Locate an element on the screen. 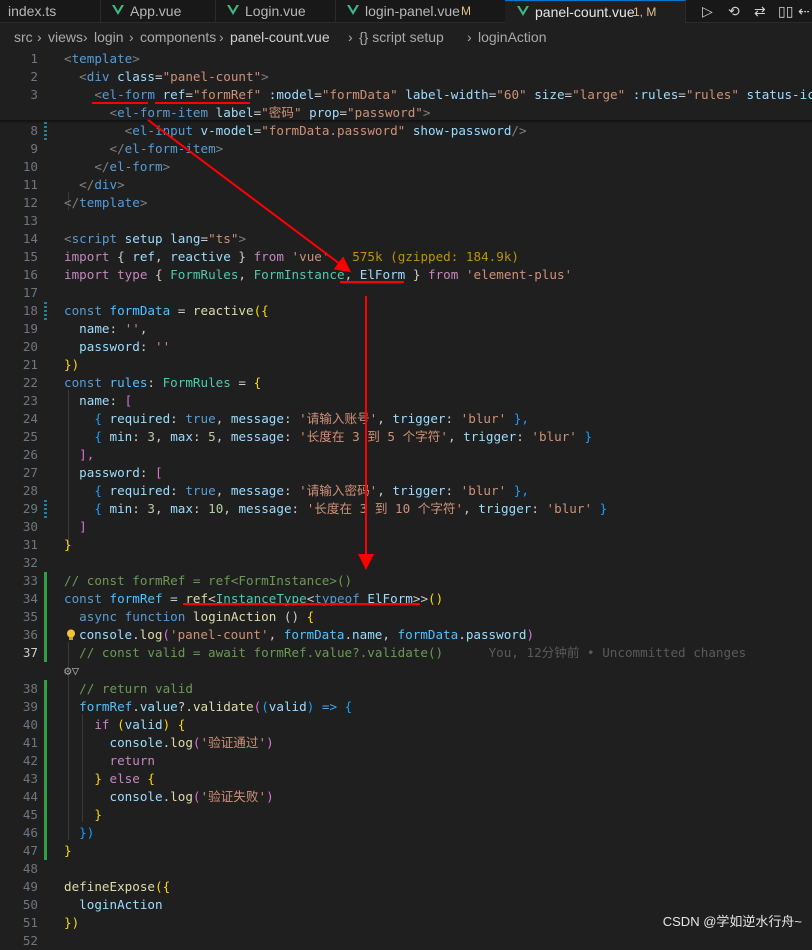  code-token: ] is located at coordinates (75, 526).